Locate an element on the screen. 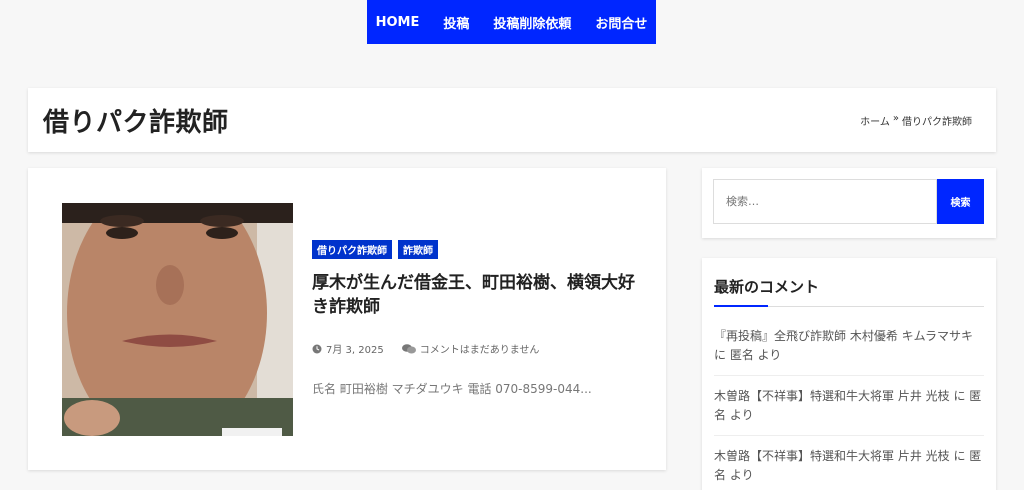  breadcrumb-current: 借りパク詐欺師 is located at coordinates (937, 122).